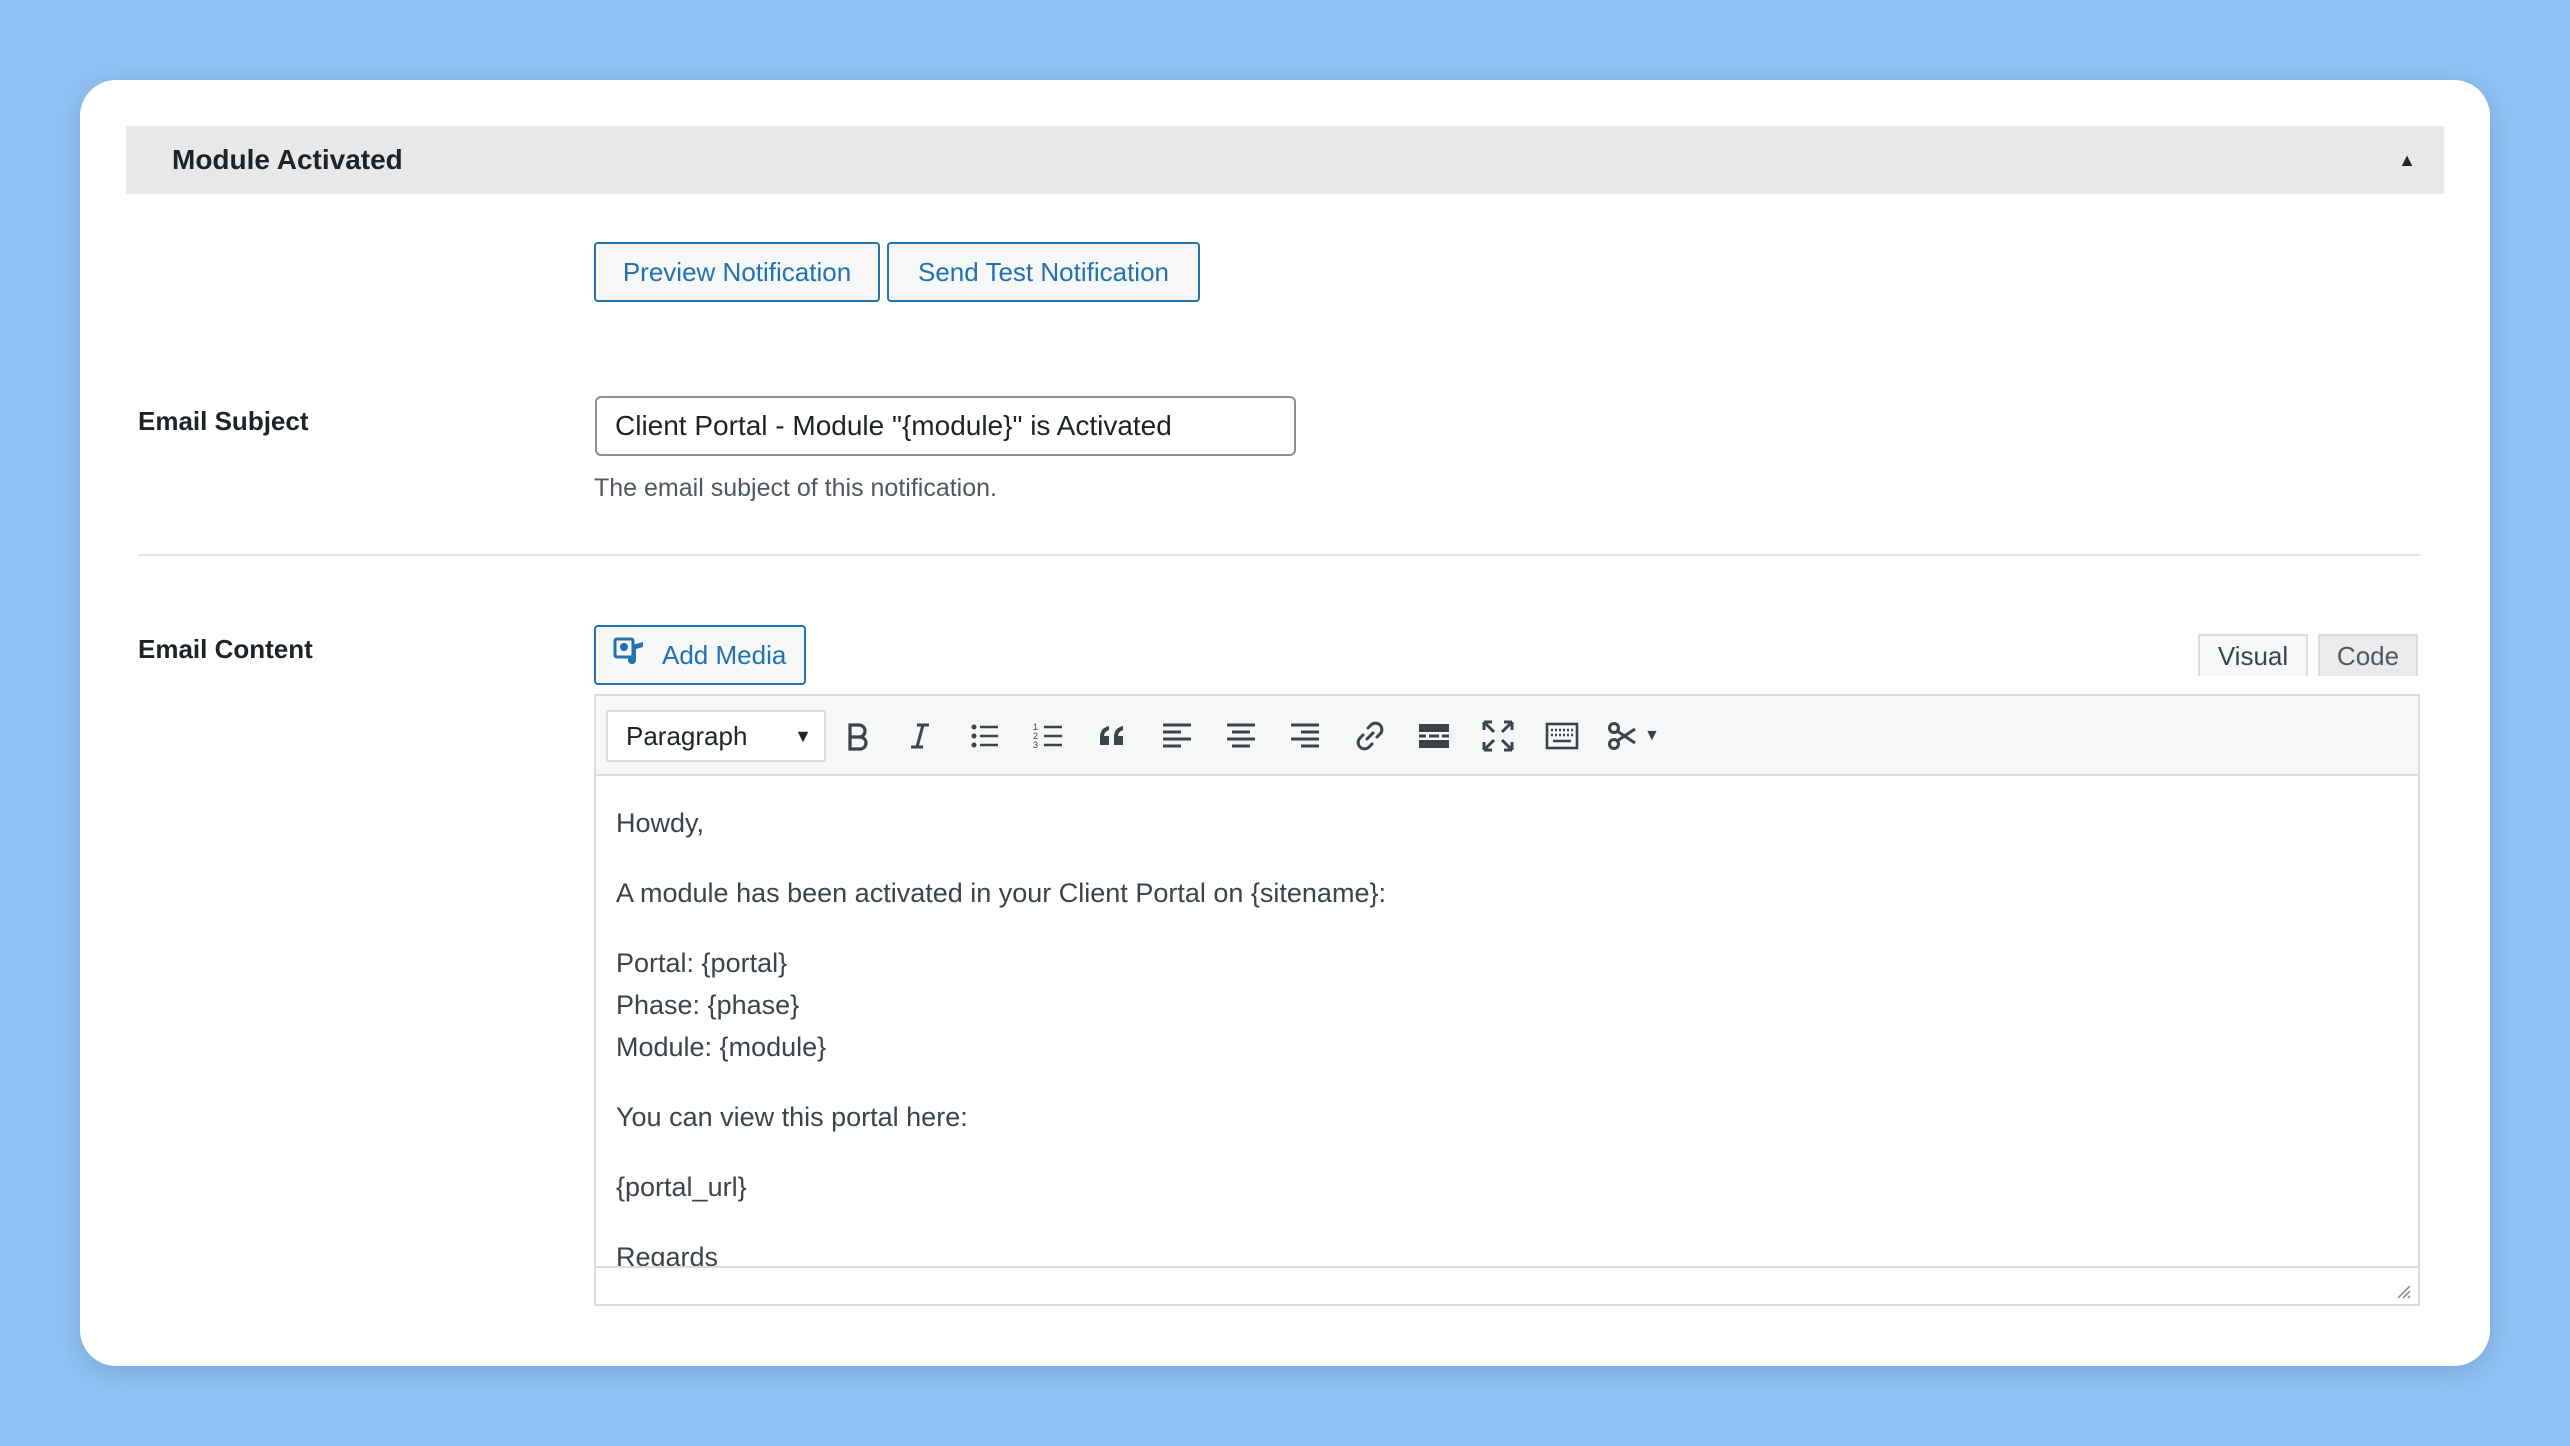  What do you see at coordinates (1035, 745) in the screenshot?
I see `svg-text: 3` at bounding box center [1035, 745].